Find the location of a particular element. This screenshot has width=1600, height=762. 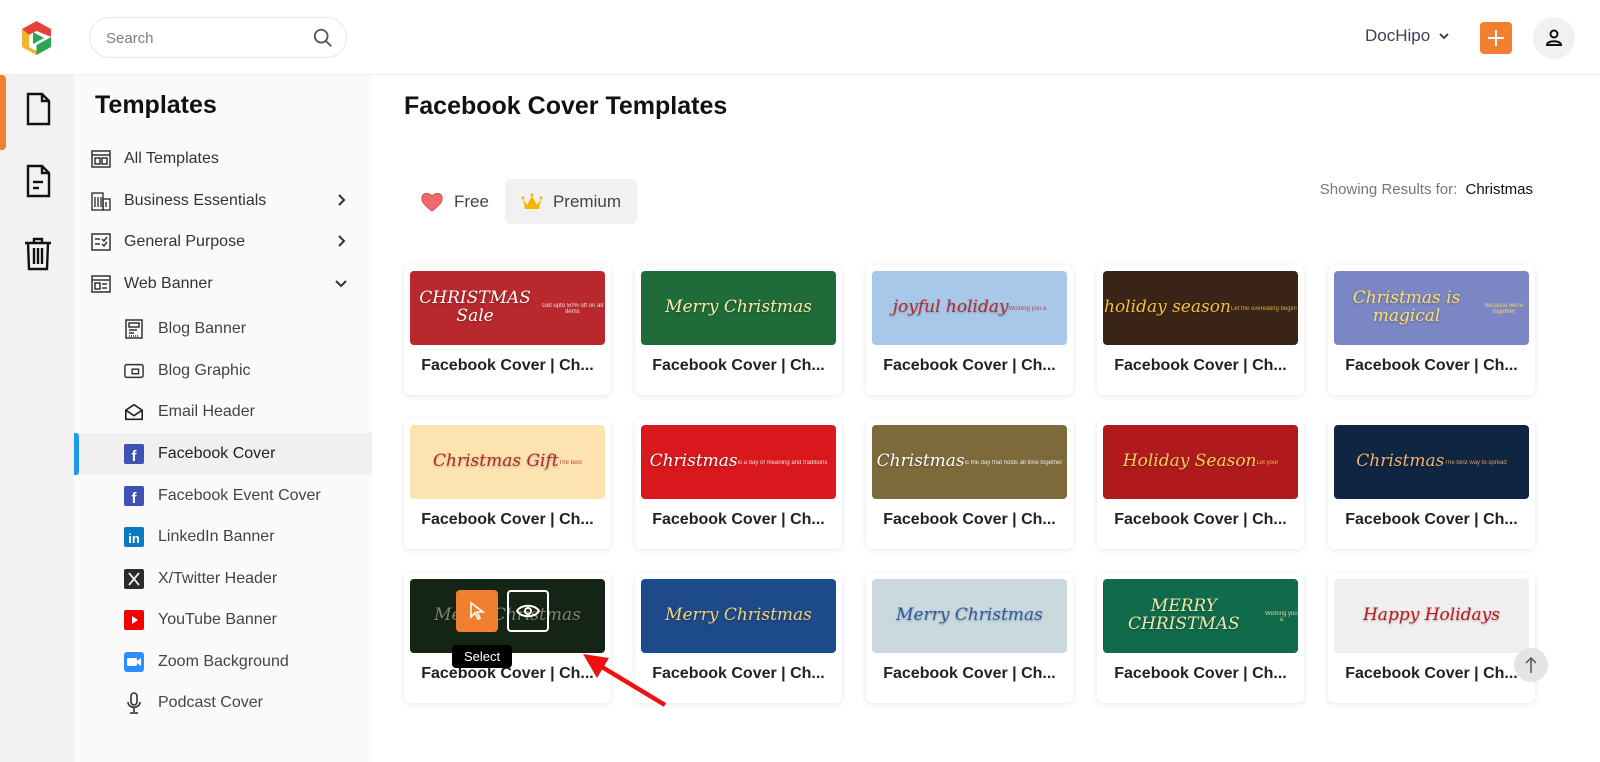

plus-icon is located at coordinates (1496, 38).